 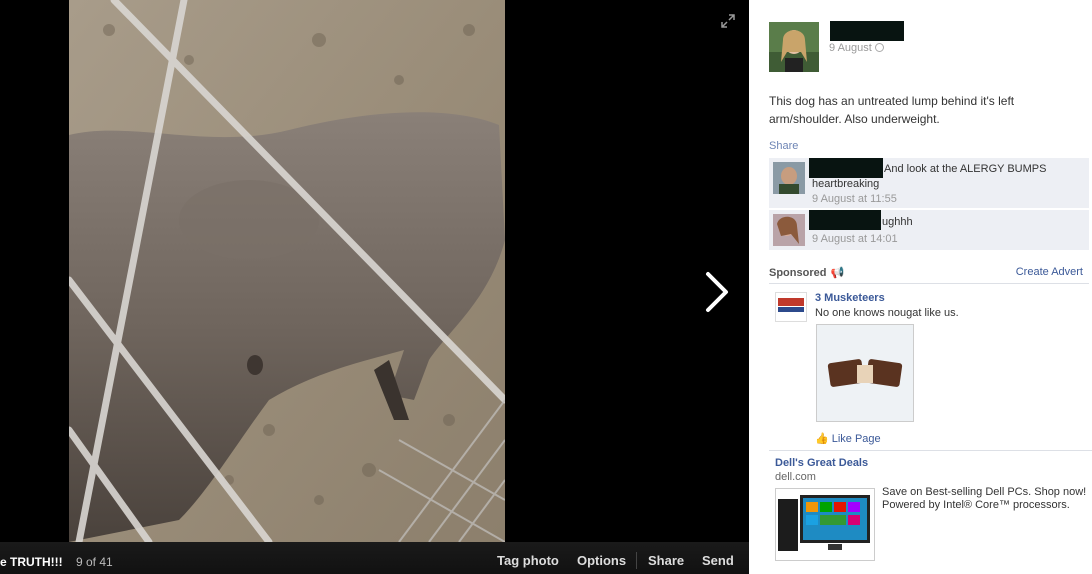 What do you see at coordinates (807, 273) in the screenshot?
I see `sponsored-label: Sponsored 📢` at bounding box center [807, 273].